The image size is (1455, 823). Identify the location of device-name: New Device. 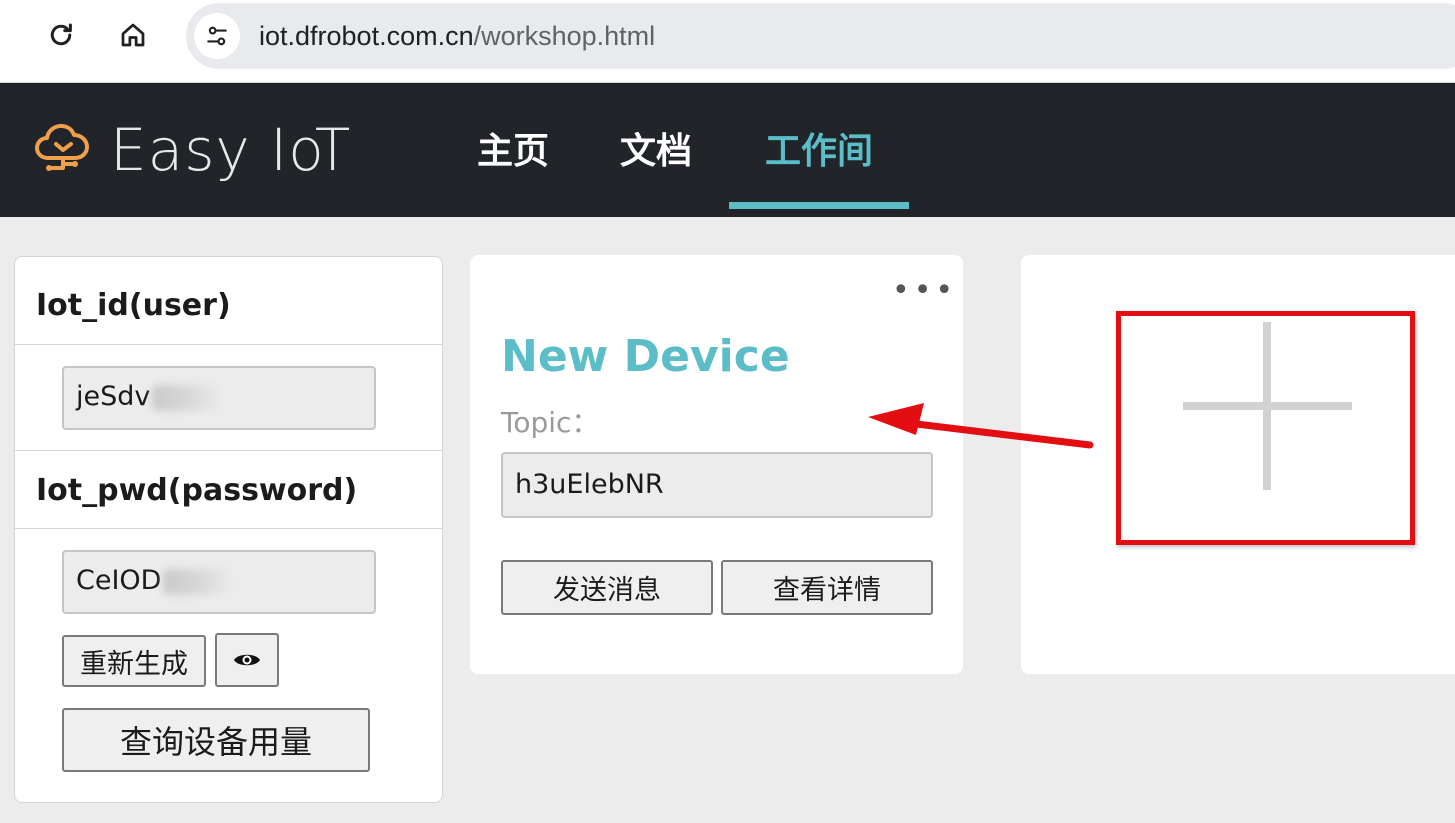
(645, 357).